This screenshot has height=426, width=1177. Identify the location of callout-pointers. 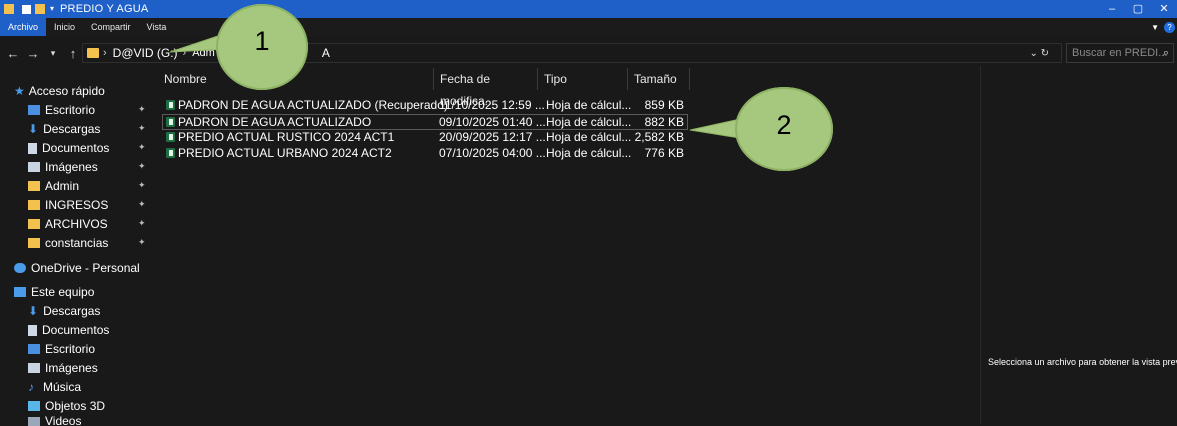
(461, 86).